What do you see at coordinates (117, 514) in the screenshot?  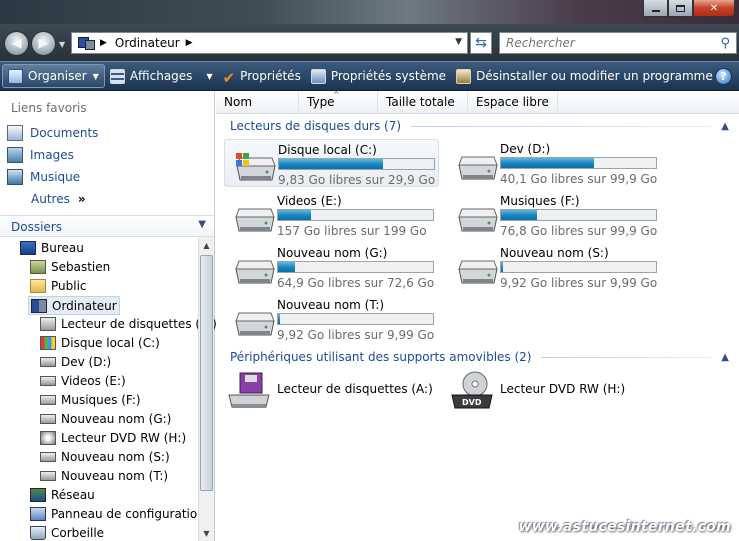 I see `tree-item-control-panel: Panneau de configuration` at bounding box center [117, 514].